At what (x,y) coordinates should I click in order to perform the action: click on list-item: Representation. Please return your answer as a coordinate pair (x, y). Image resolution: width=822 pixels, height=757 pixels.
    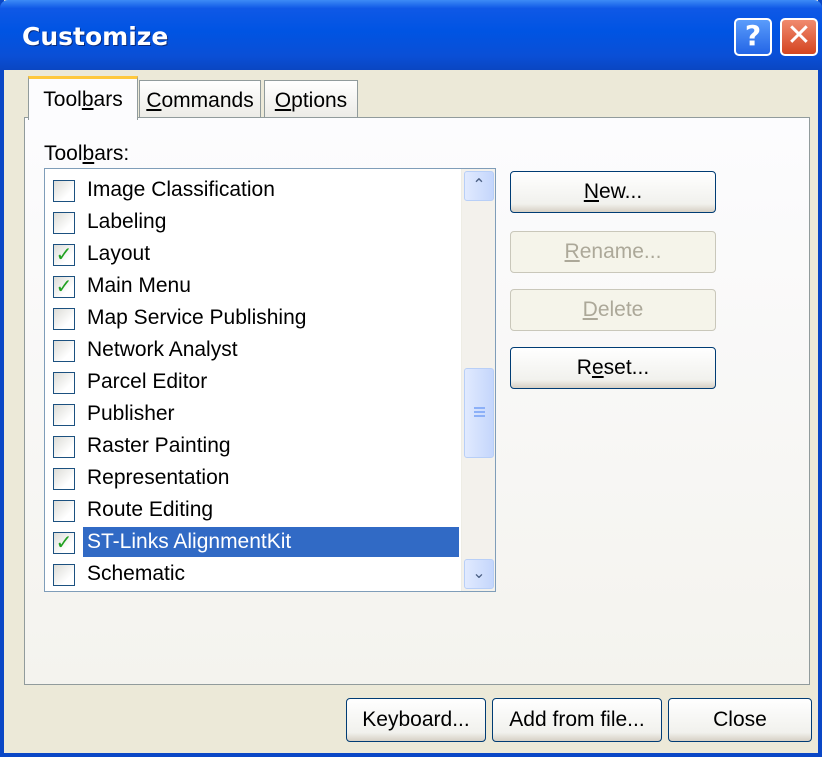
    Looking at the image, I should click on (255, 479).